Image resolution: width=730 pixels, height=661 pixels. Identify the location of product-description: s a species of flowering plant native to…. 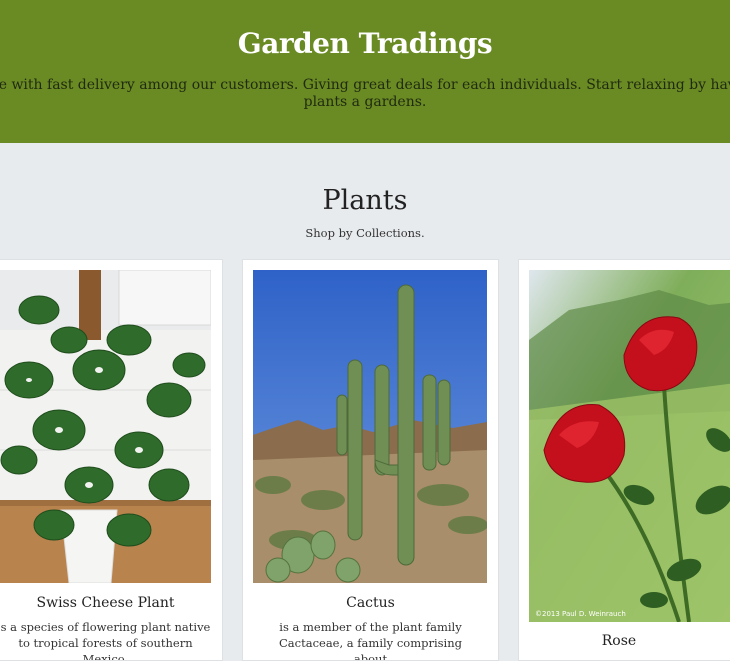
(105, 640).